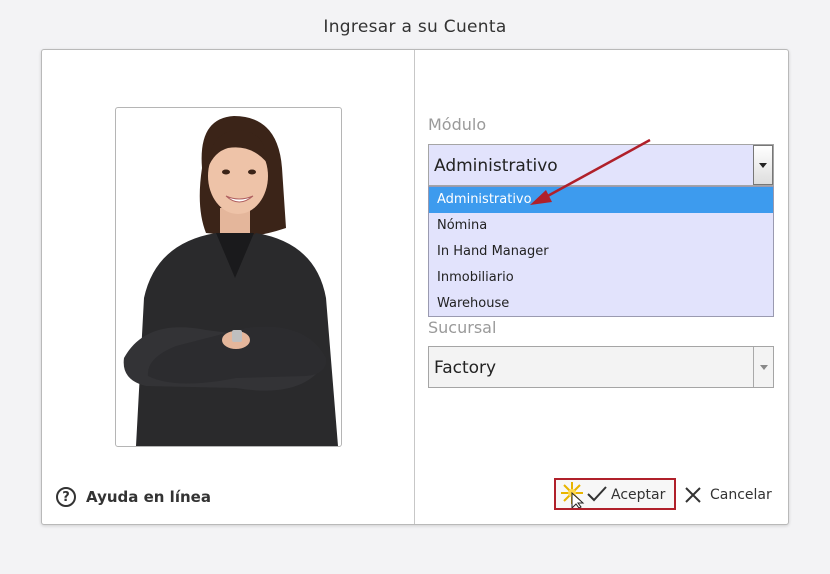 The width and height of the screenshot is (830, 574). What do you see at coordinates (693, 495) in the screenshot?
I see `close-icon` at bounding box center [693, 495].